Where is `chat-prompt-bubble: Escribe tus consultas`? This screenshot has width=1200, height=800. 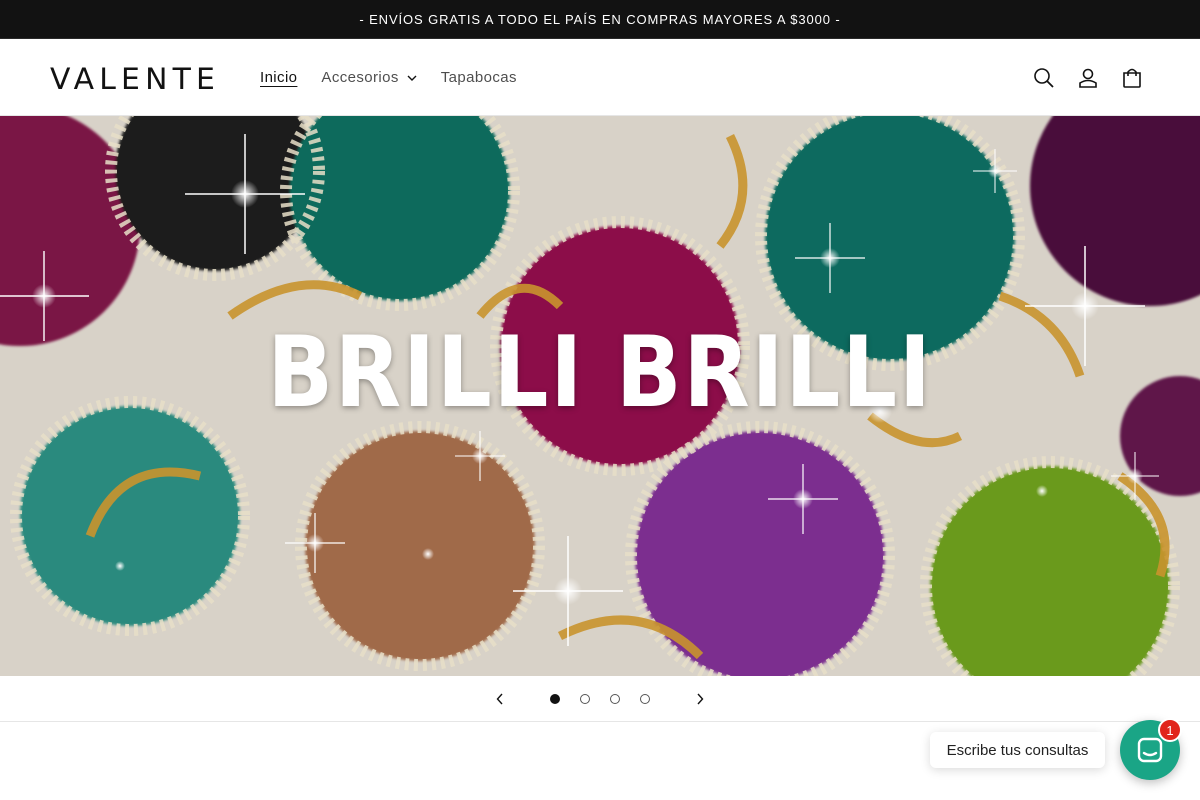 chat-prompt-bubble: Escribe tus consultas is located at coordinates (1017, 750).